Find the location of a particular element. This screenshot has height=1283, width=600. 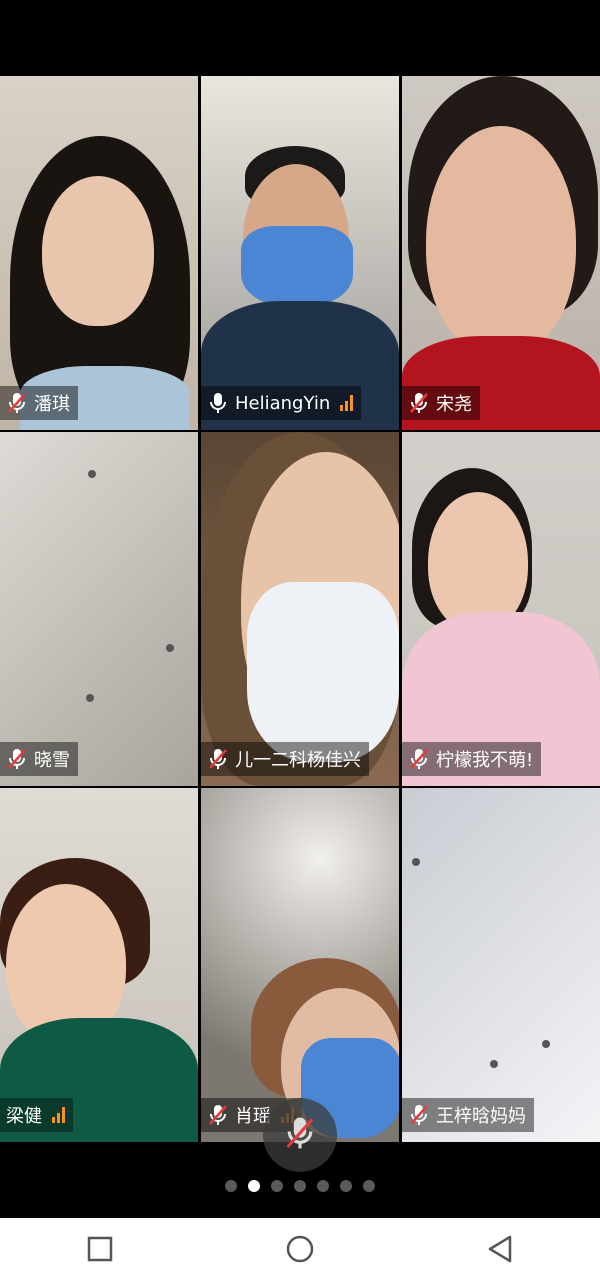

triangle-back-icon is located at coordinates (500, 1251).